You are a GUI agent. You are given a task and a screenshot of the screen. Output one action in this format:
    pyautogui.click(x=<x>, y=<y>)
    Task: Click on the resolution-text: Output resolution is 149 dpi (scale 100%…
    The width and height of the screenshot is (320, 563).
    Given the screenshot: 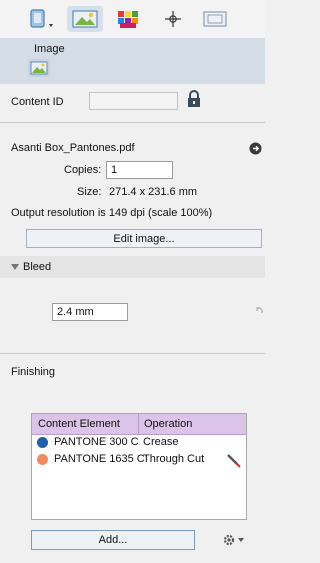 What is the action you would take?
    pyautogui.click(x=112, y=213)
    